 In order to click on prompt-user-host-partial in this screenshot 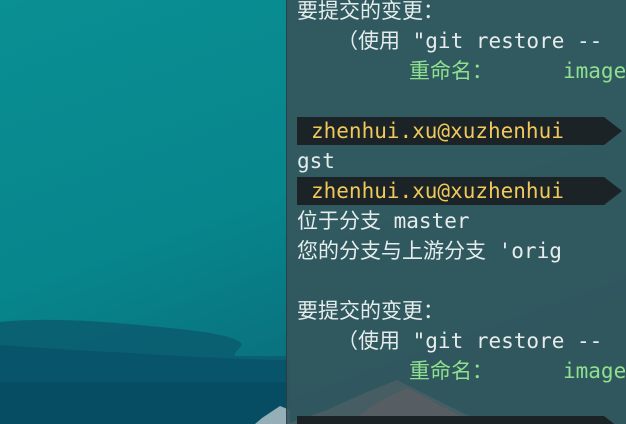, I will do `click(450, 420)`.